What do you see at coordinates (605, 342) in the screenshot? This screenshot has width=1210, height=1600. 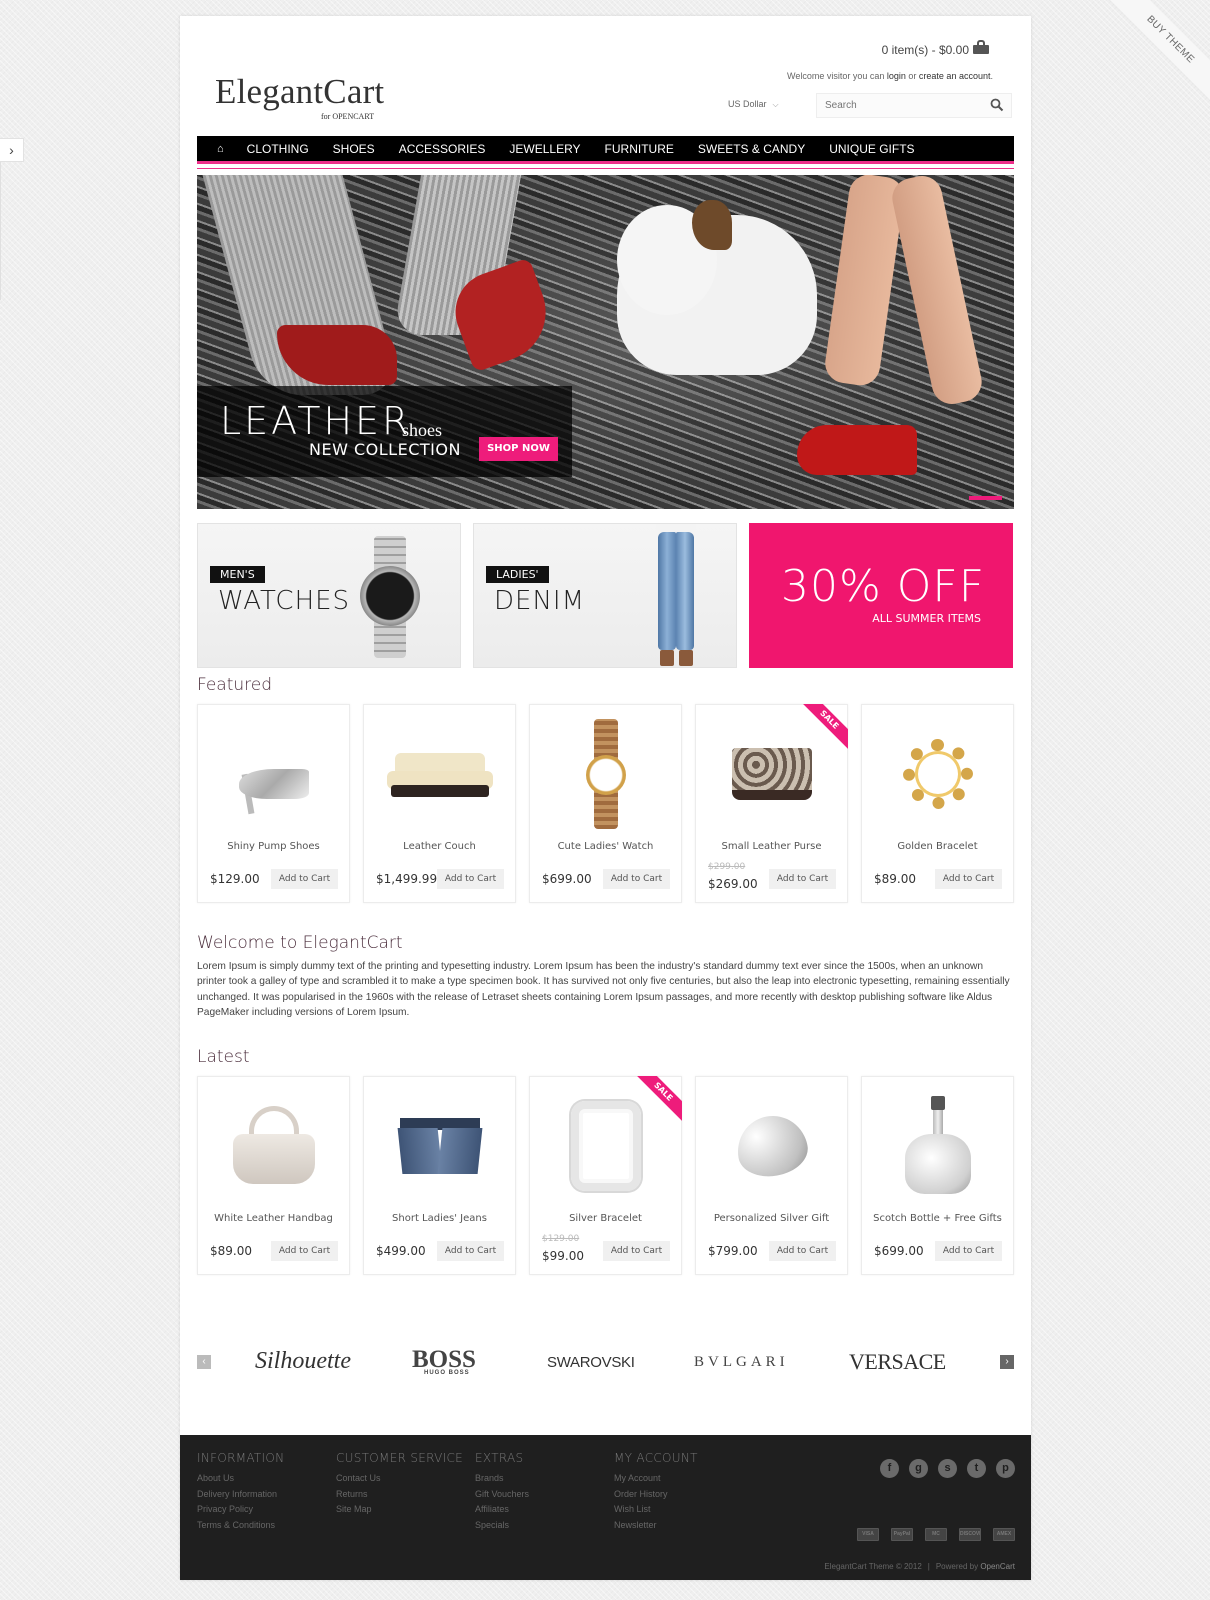 I see `hero-slider: LEATHER shoes NEW COLLECTION SHOP NOW` at bounding box center [605, 342].